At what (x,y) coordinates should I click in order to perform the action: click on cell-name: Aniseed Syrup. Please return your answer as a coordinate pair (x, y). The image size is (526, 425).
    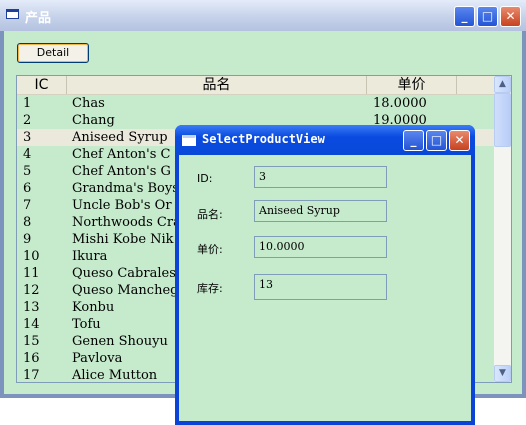
    Looking at the image, I should click on (120, 137).